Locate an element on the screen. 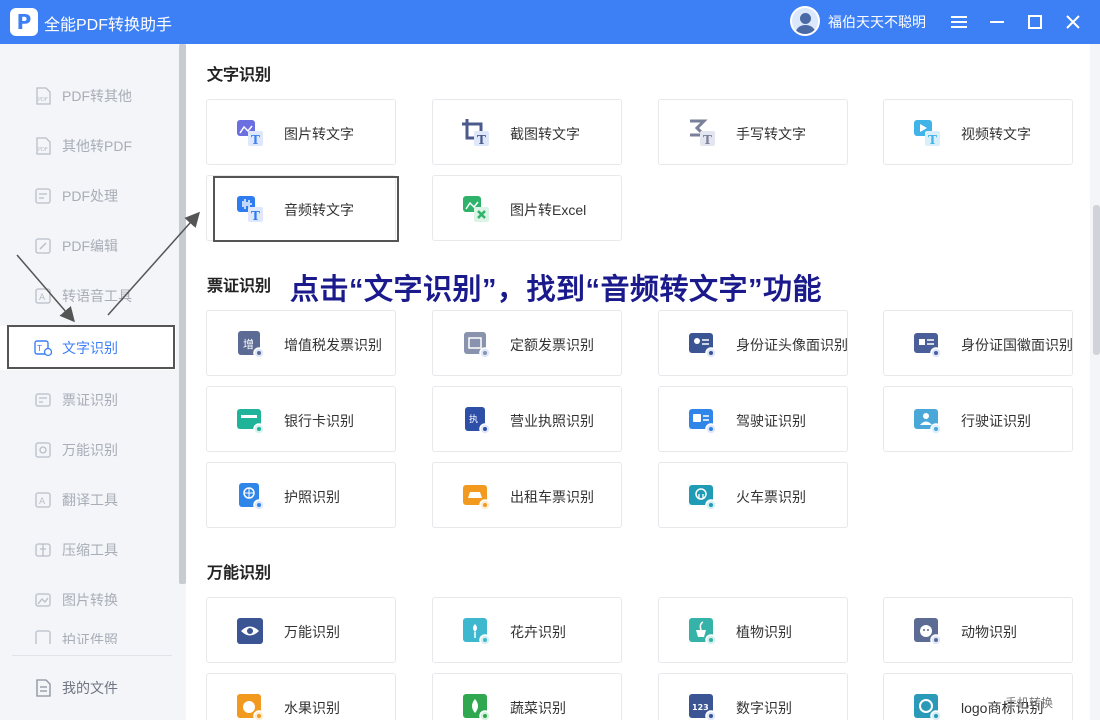  section-title-ticket-ocr: 票证识别 is located at coordinates (239, 286).